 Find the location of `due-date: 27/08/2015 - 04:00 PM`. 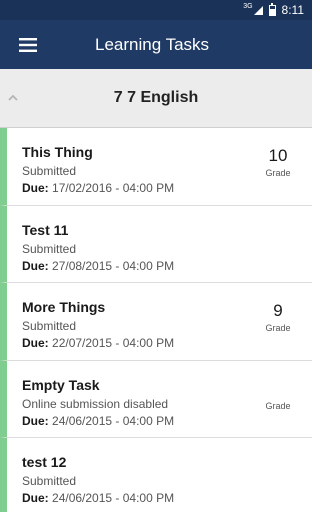

due-date: 27/08/2015 - 04:00 PM is located at coordinates (113, 265).